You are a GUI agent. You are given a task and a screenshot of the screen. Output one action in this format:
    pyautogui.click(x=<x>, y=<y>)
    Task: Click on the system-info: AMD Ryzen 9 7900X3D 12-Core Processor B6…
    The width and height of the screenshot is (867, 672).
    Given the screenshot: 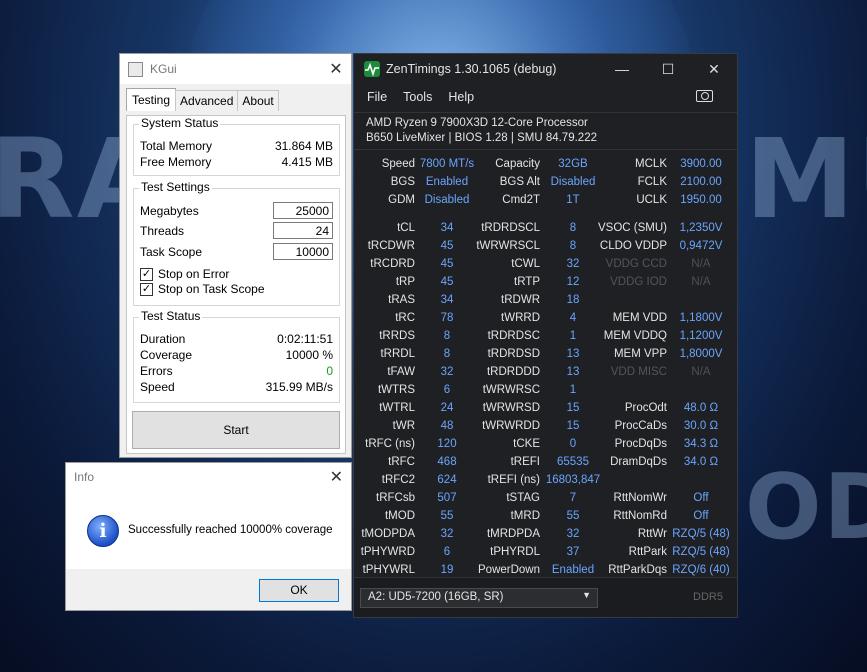 What is the action you would take?
    pyautogui.click(x=545, y=131)
    